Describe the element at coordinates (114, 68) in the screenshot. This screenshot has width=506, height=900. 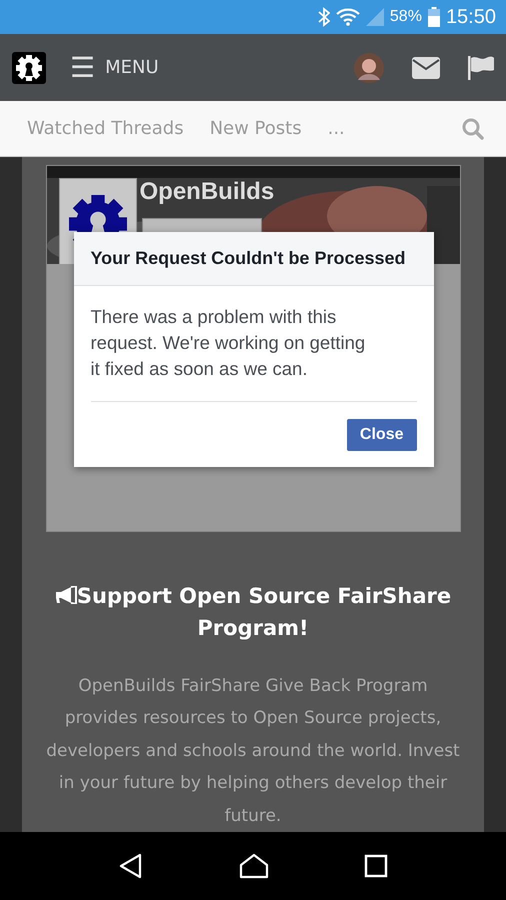
I see `menu-button: ☰ MENU` at that location.